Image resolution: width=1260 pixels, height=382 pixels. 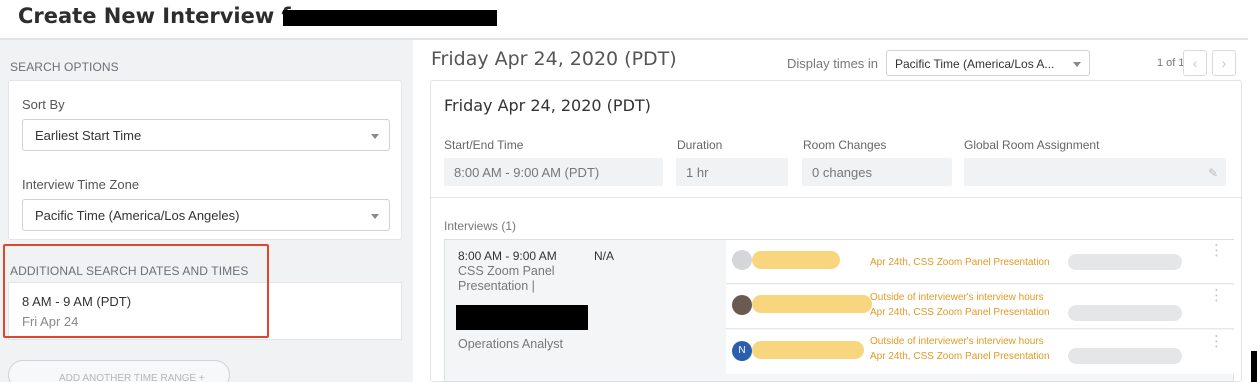 What do you see at coordinates (119, 371) in the screenshot?
I see `add-time-range-button: ADD ANOTHER TIME RANGE +` at bounding box center [119, 371].